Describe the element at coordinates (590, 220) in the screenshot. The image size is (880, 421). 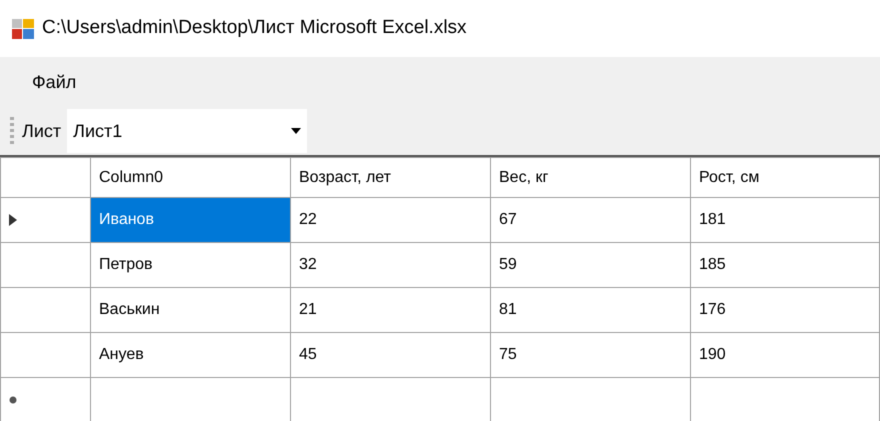
I see `table-cell: 67` at that location.